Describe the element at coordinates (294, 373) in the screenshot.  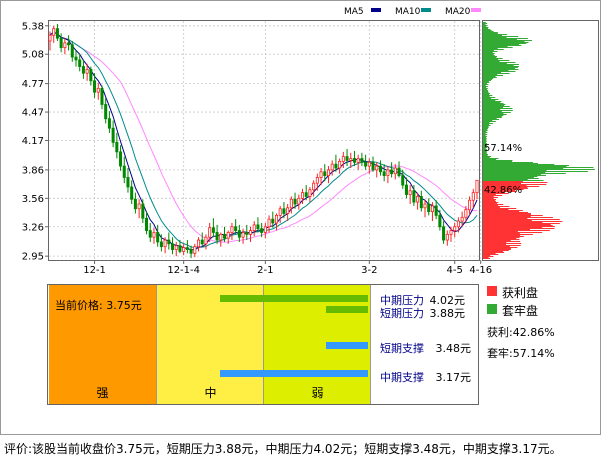
I see `mid-support-bar` at that location.